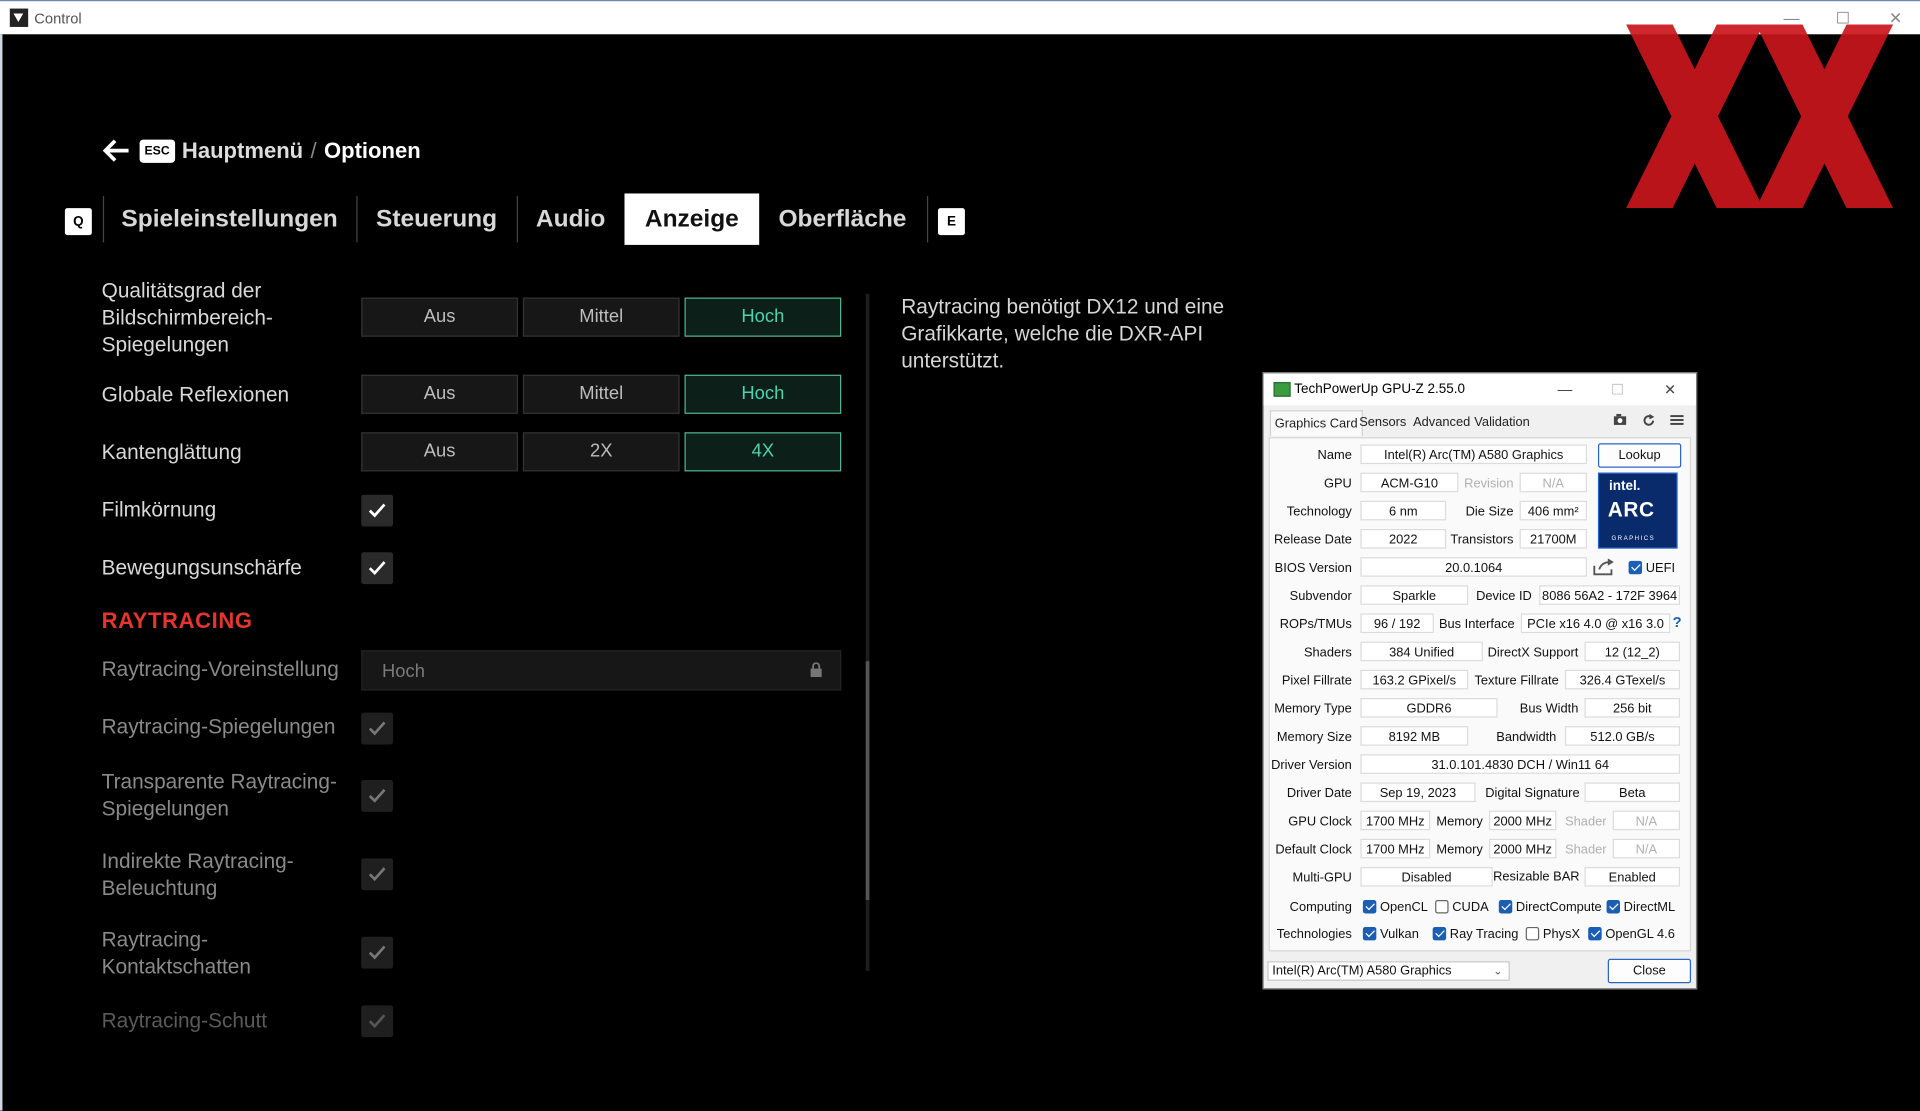 The image size is (1920, 1111). What do you see at coordinates (601, 452) in the screenshot?
I see `aa-option-2x: 2X` at bounding box center [601, 452].